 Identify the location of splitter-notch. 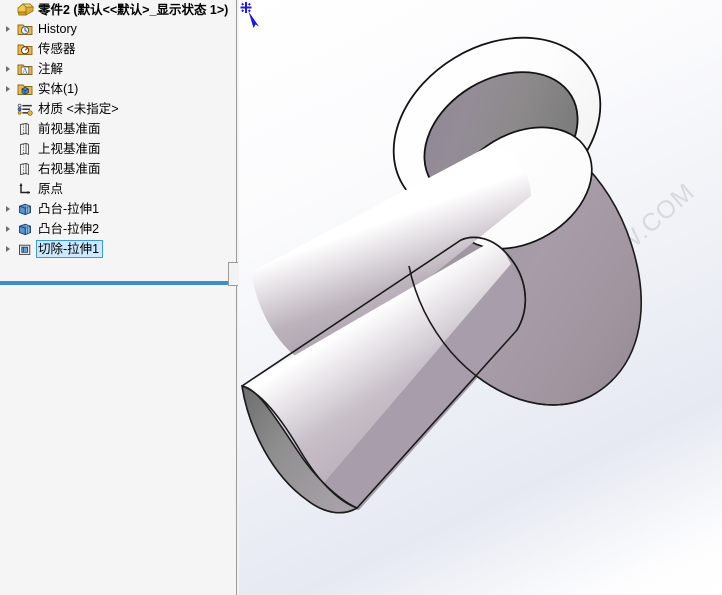
(233, 274).